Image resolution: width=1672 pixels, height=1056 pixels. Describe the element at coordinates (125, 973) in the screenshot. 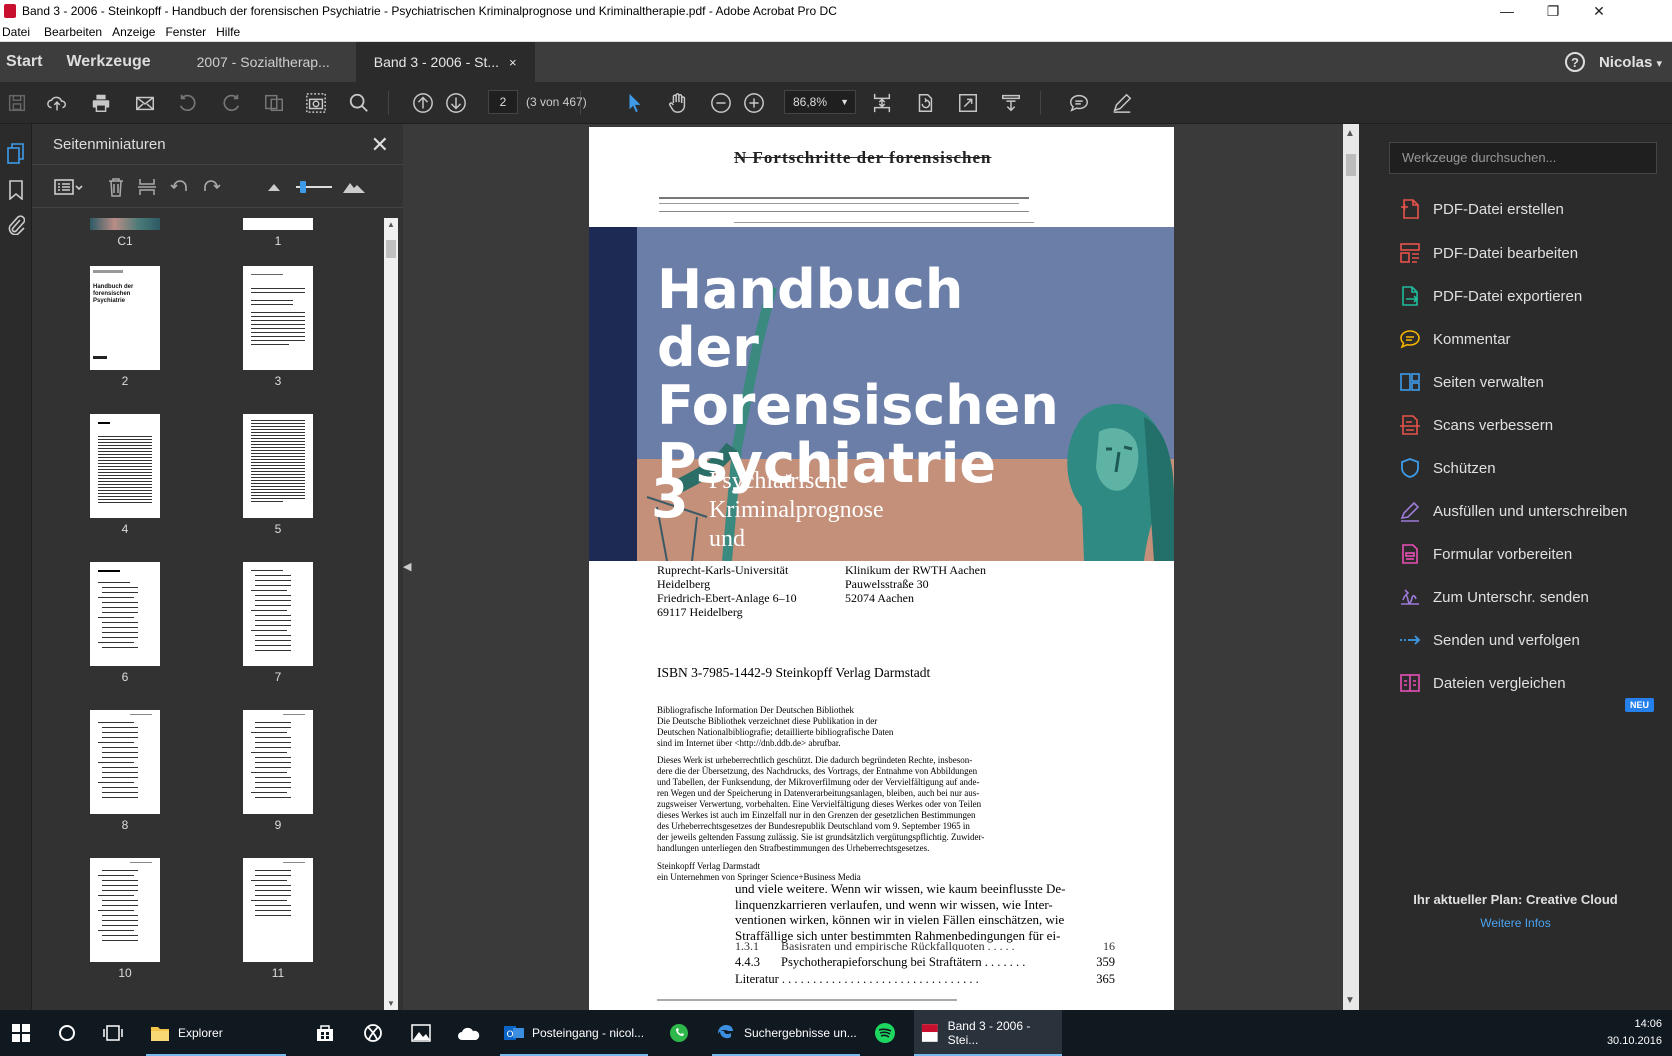

I see `page-thumbnail-label: 10` at that location.